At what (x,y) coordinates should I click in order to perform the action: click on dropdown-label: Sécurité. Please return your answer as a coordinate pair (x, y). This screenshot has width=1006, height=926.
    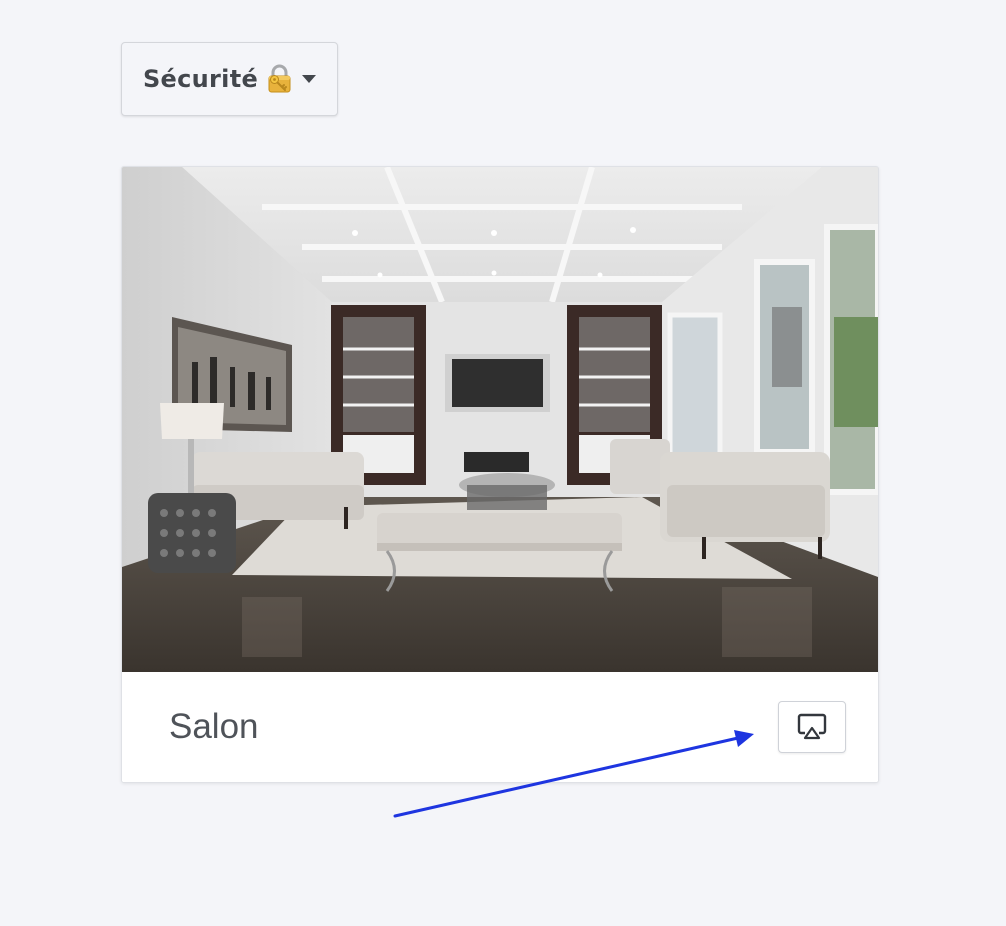
    Looking at the image, I should click on (200, 79).